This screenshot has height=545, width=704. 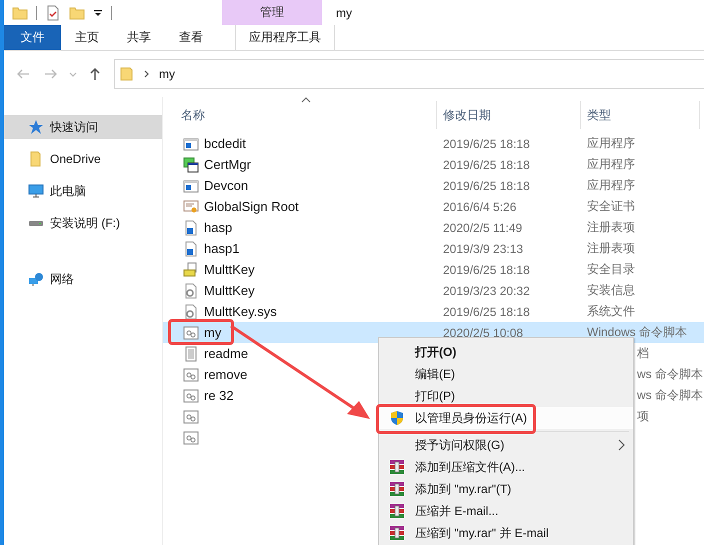 I want to click on date-cell: 2019/3/9 23:13, so click(x=483, y=249).